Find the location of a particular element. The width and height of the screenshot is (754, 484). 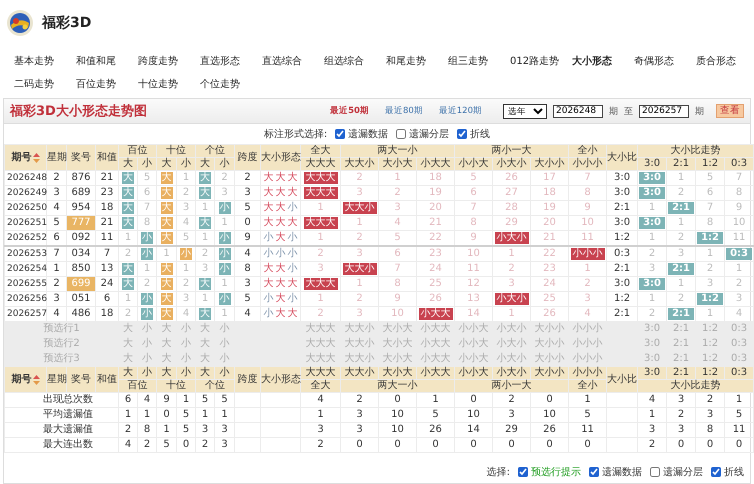

nav-link: 和值和尾 is located at coordinates (96, 62).